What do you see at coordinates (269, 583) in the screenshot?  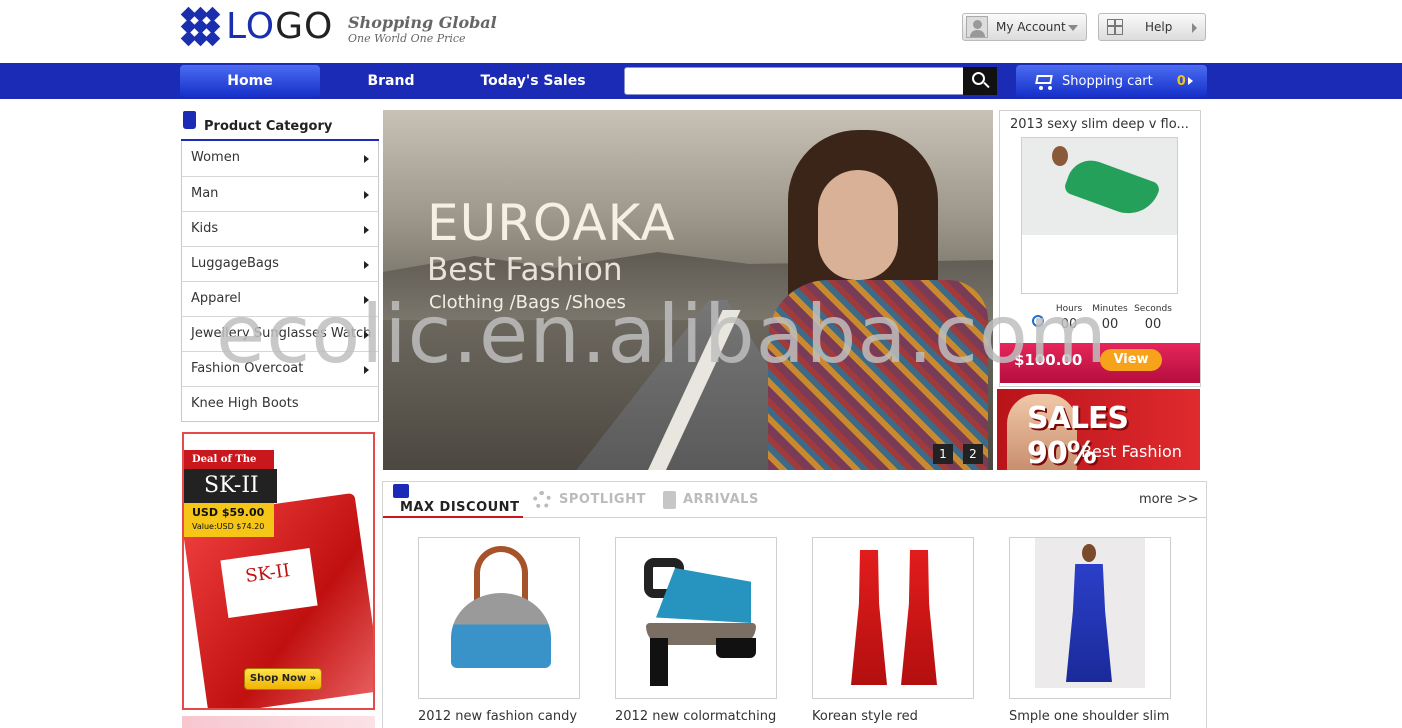 I see `pack-label: SK-II` at bounding box center [269, 583].